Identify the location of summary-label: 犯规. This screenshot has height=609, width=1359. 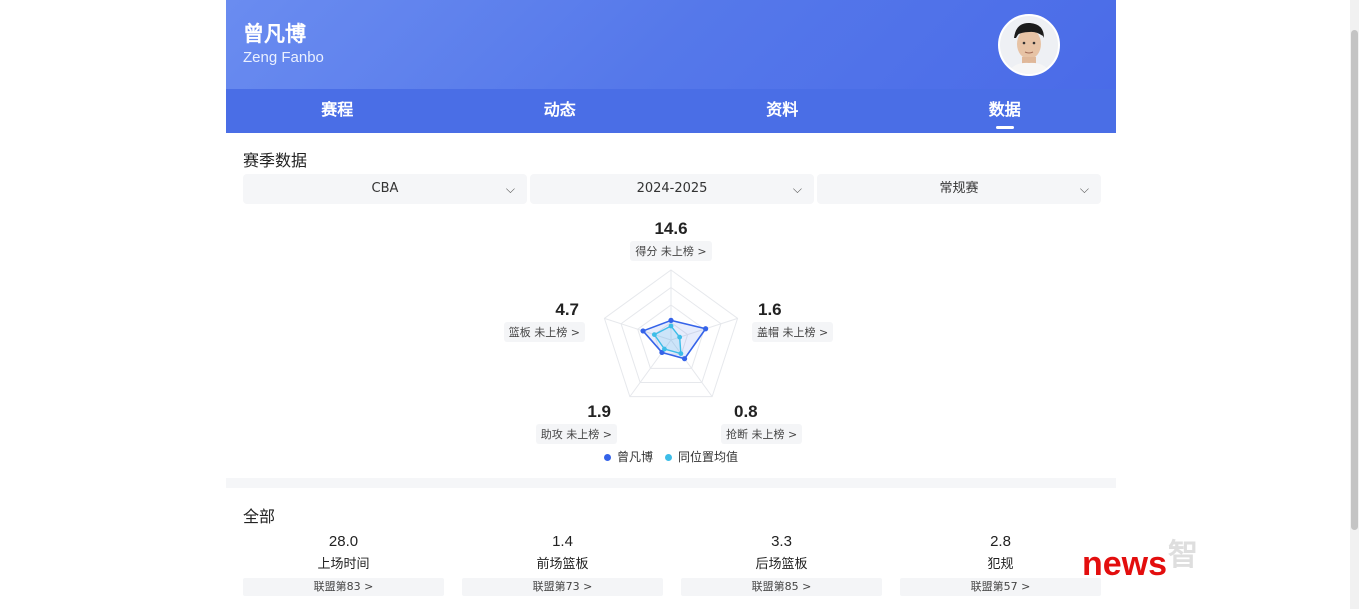
(1000, 564).